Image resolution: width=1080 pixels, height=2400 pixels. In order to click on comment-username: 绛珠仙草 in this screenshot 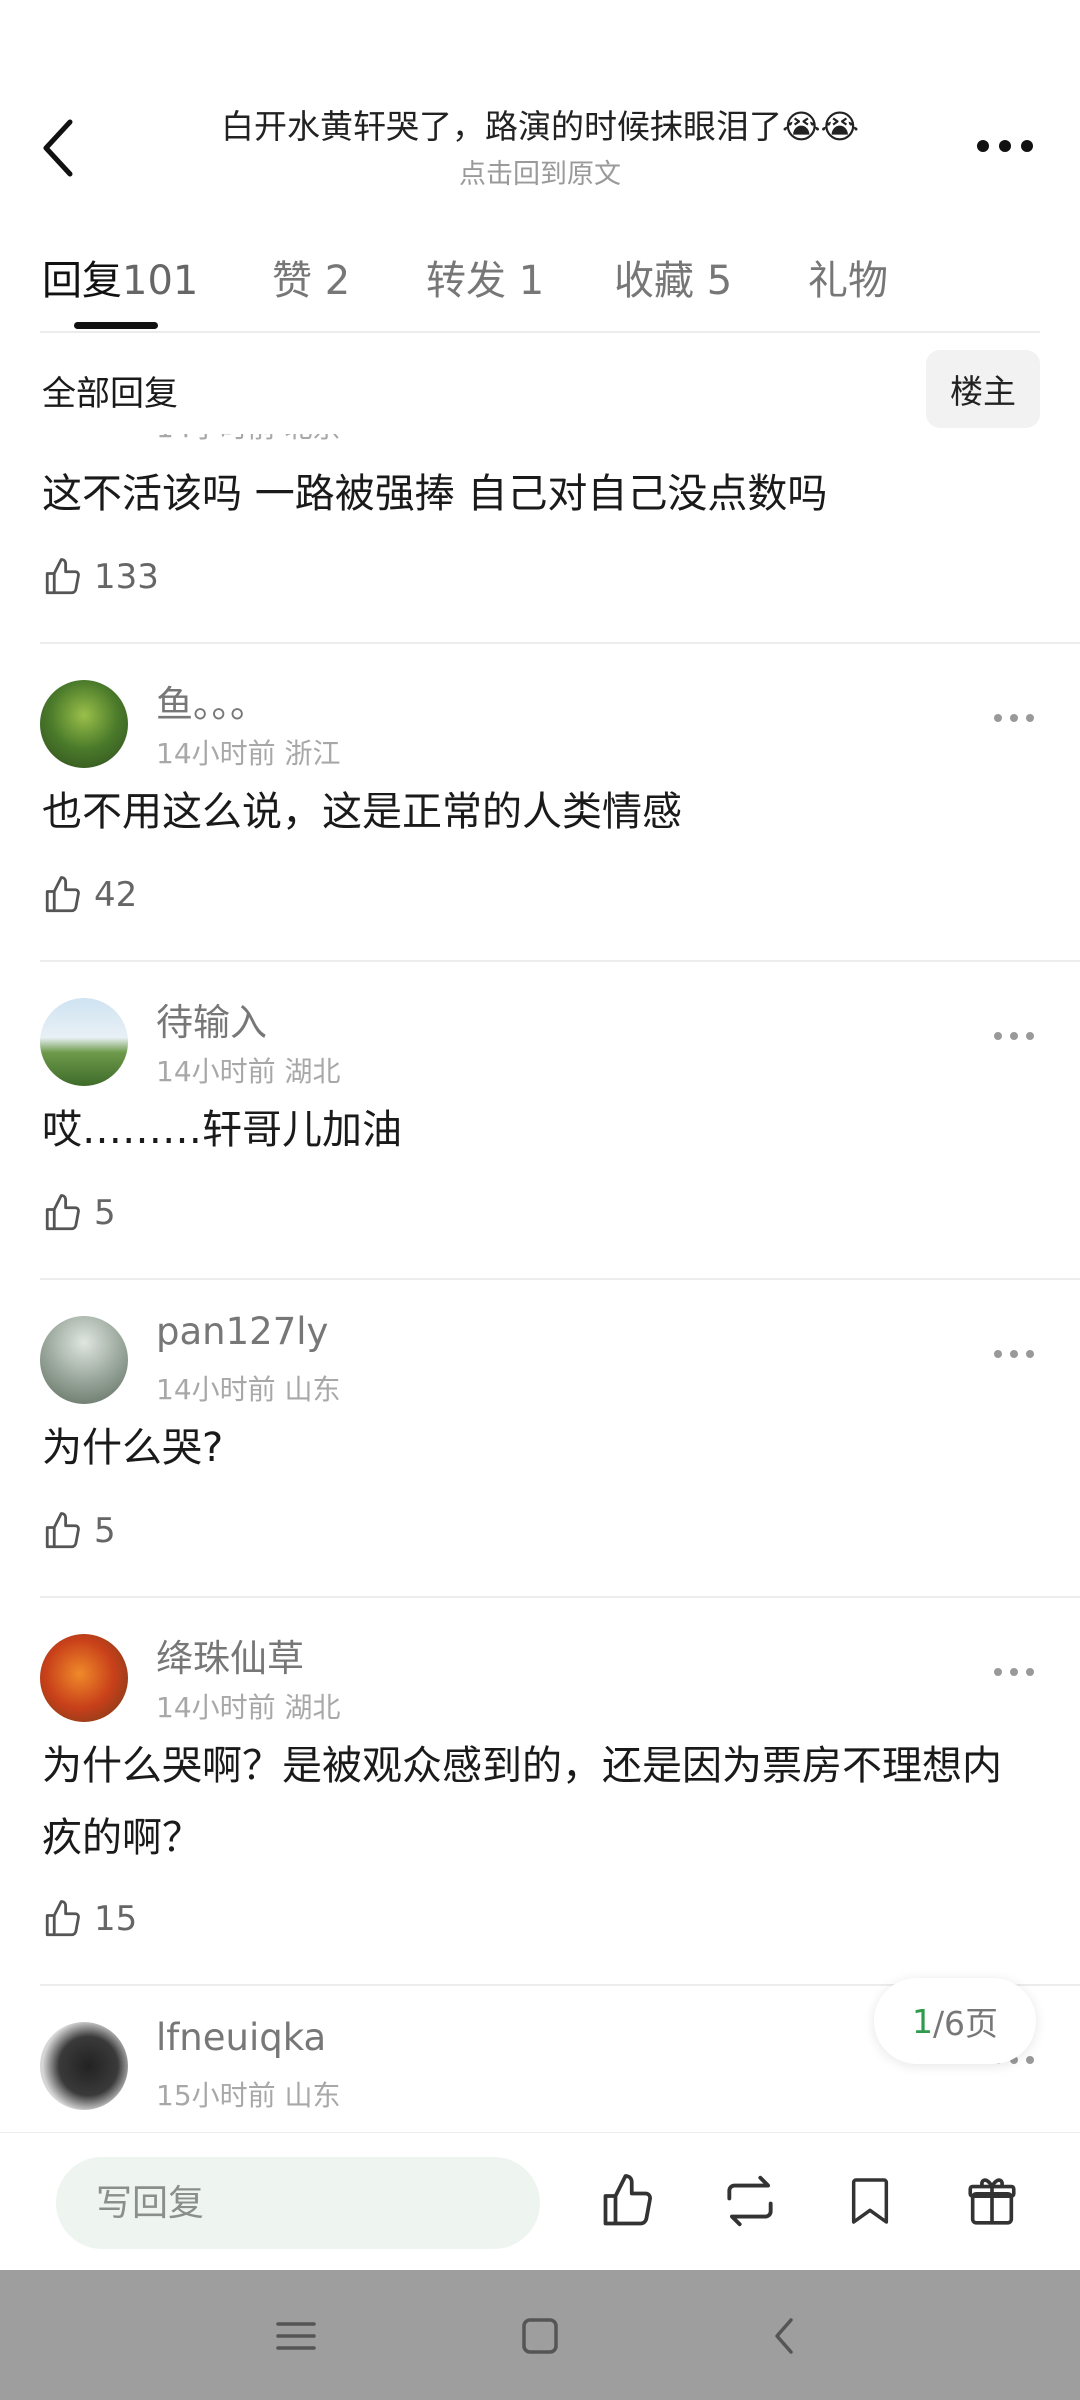, I will do `click(230, 1655)`.